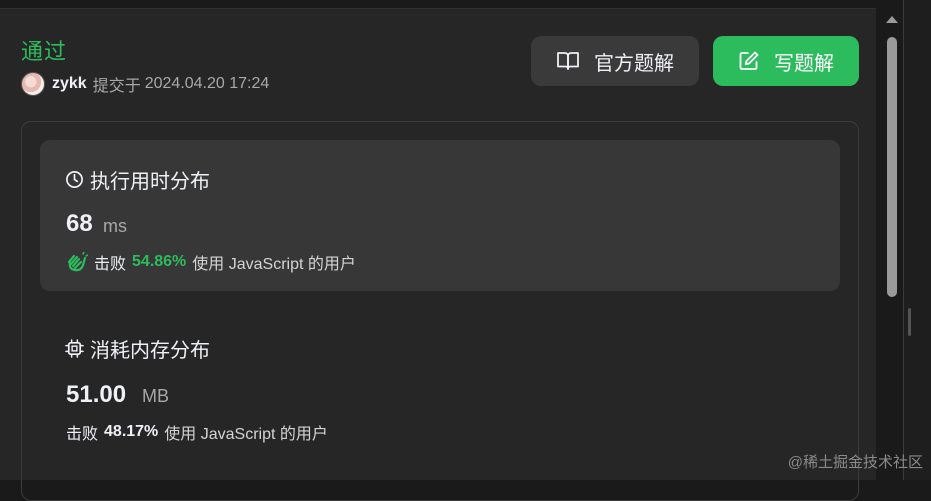  Describe the element at coordinates (79, 223) in the screenshot. I see `runtime-value: 68` at that location.